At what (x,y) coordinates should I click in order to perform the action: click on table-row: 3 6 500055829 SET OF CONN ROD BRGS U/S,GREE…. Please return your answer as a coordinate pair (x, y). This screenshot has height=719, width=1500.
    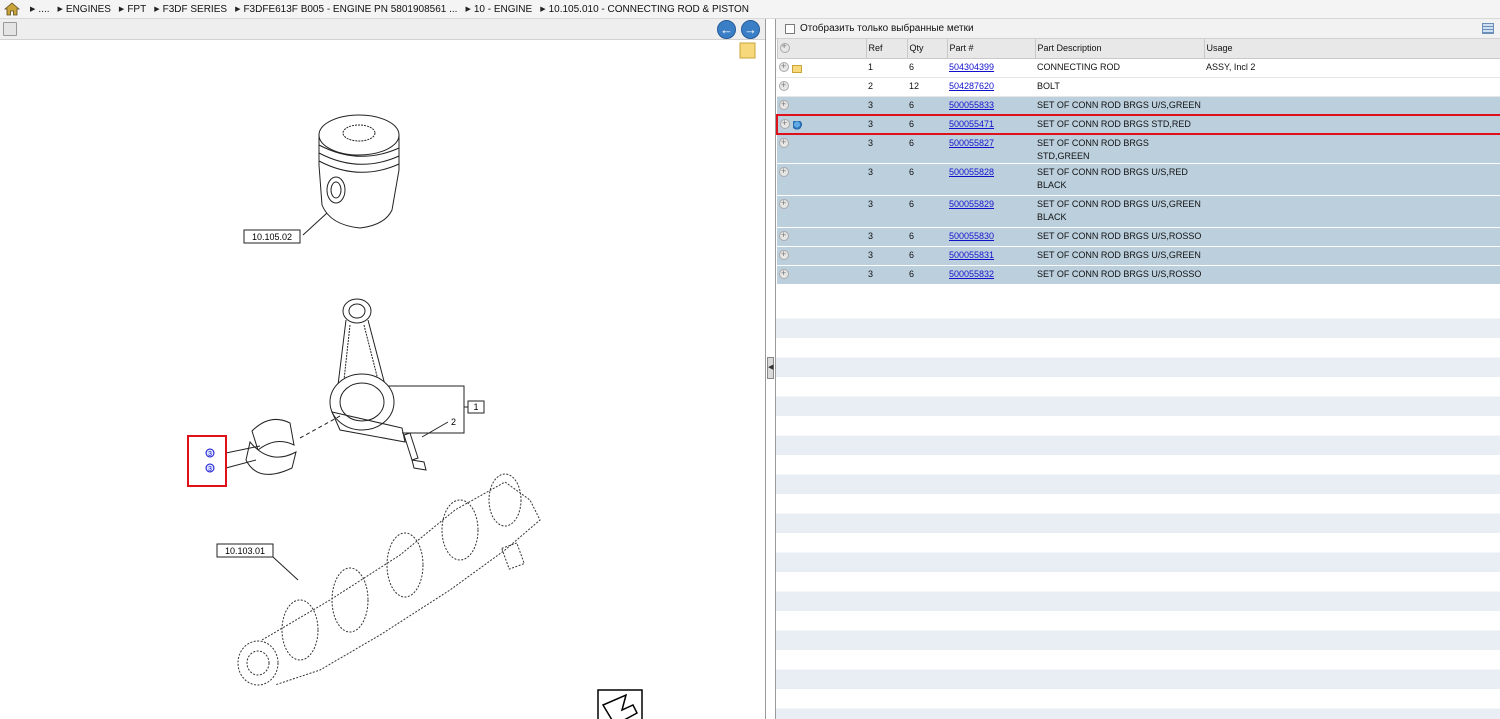
    Looking at the image, I should click on (1138, 211).